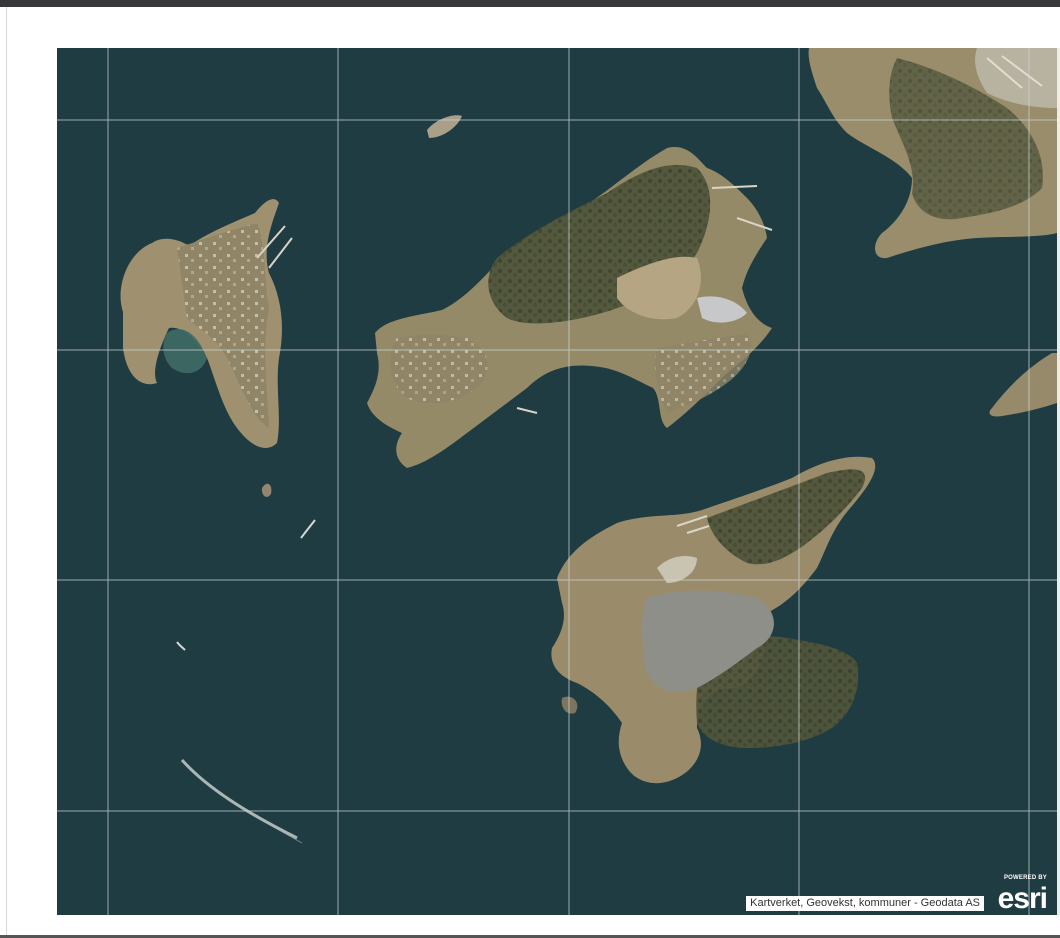  What do you see at coordinates (1022, 898) in the screenshot?
I see `esri-wordmark: esri` at bounding box center [1022, 898].